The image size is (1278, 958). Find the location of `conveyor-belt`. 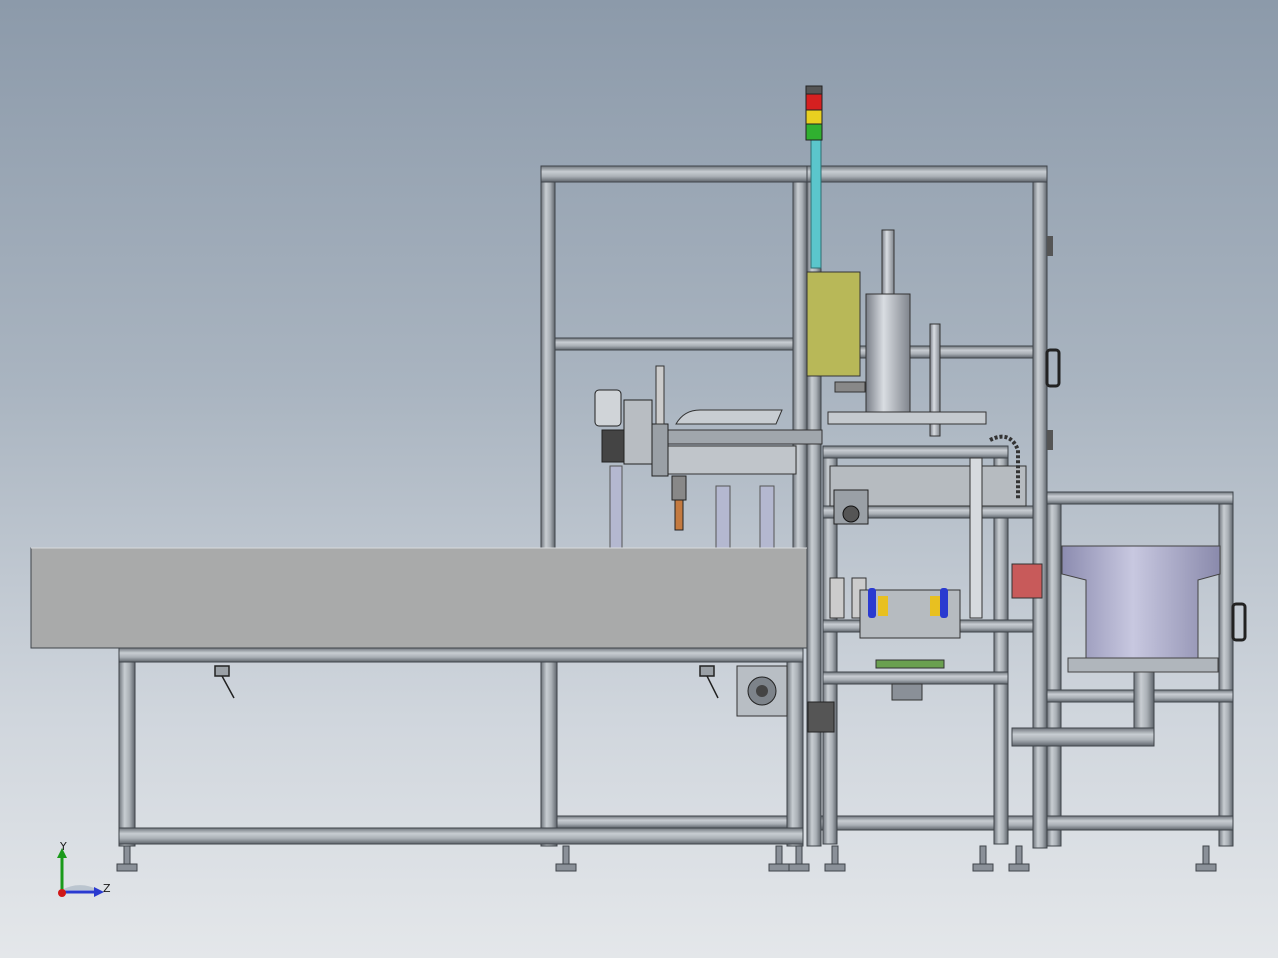

conveyor-belt is located at coordinates (419, 598).